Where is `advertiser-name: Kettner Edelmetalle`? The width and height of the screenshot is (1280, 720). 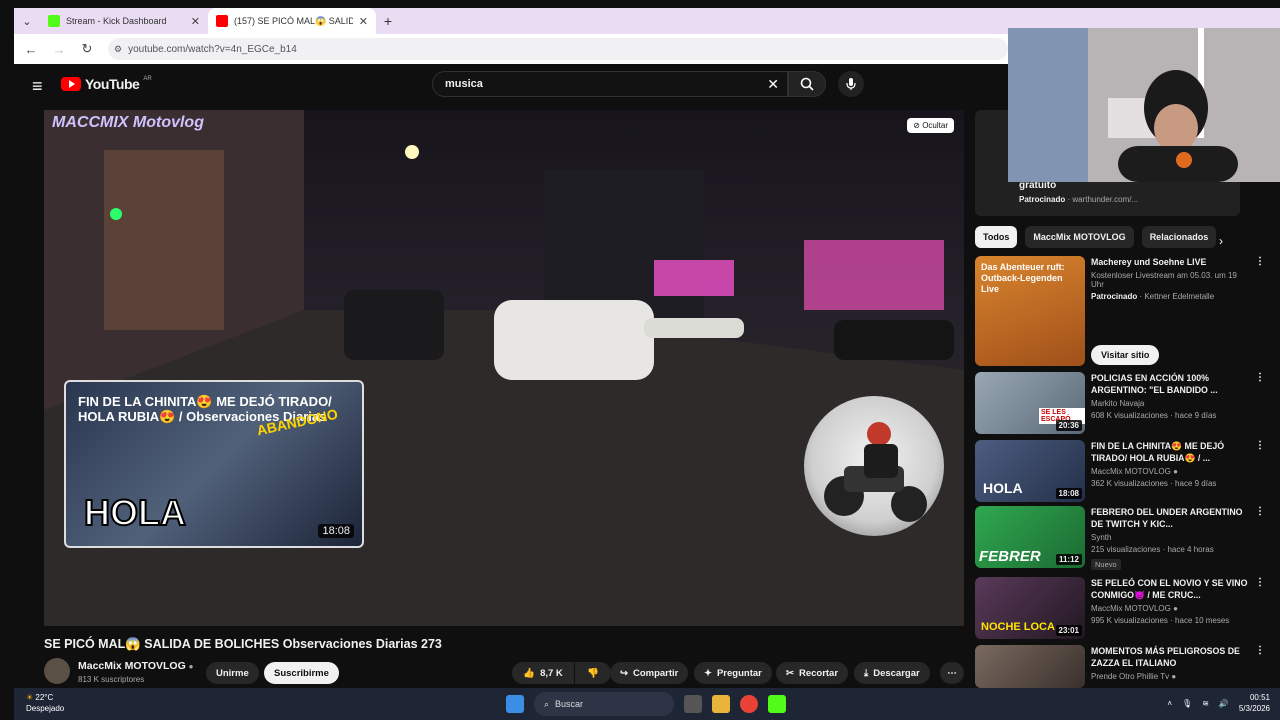
advertiser-name: Kettner Edelmetalle is located at coordinates (1179, 296).